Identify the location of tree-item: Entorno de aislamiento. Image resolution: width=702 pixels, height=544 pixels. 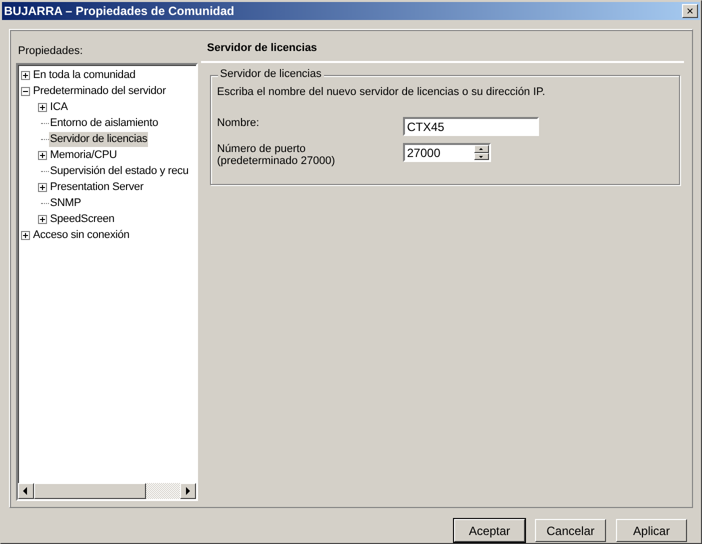
(104, 123).